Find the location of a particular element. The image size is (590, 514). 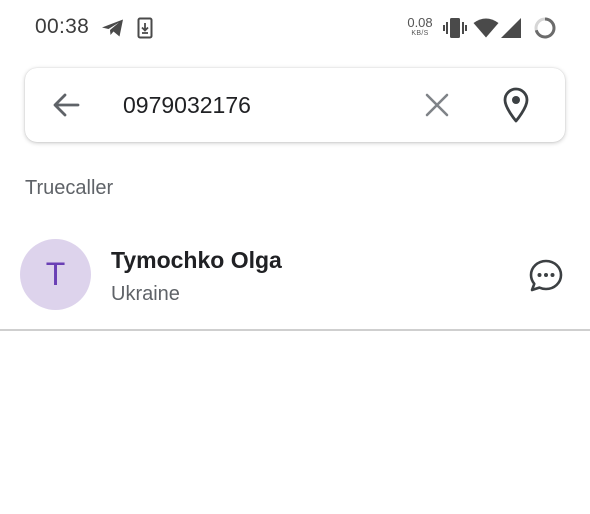

telegram-icon is located at coordinates (112, 28).